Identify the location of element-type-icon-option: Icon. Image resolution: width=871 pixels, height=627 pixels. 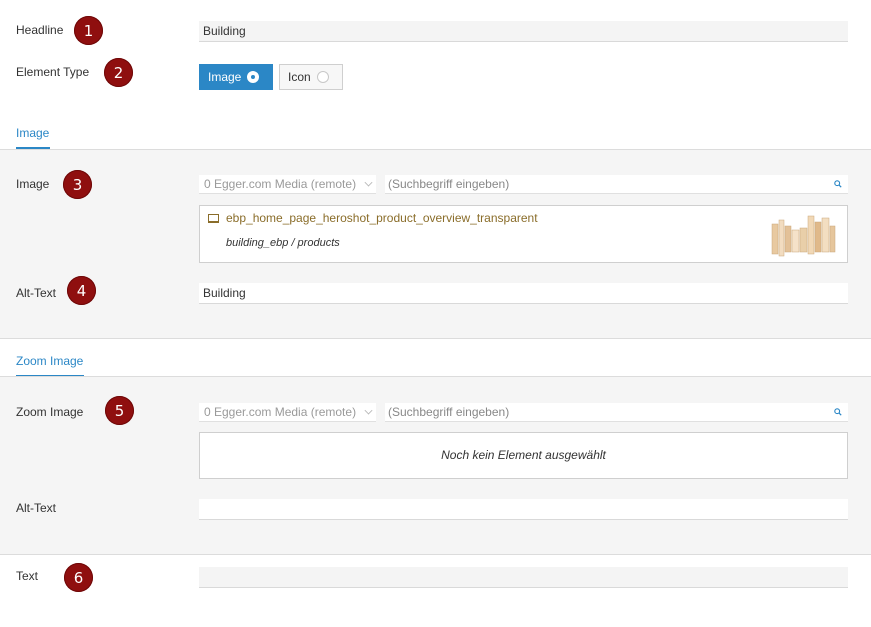
(311, 77).